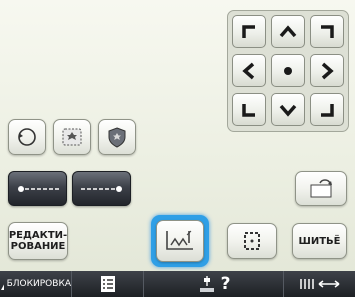 The height and width of the screenshot is (297, 355). I want to click on needle-plate-icon, so click(206, 284).